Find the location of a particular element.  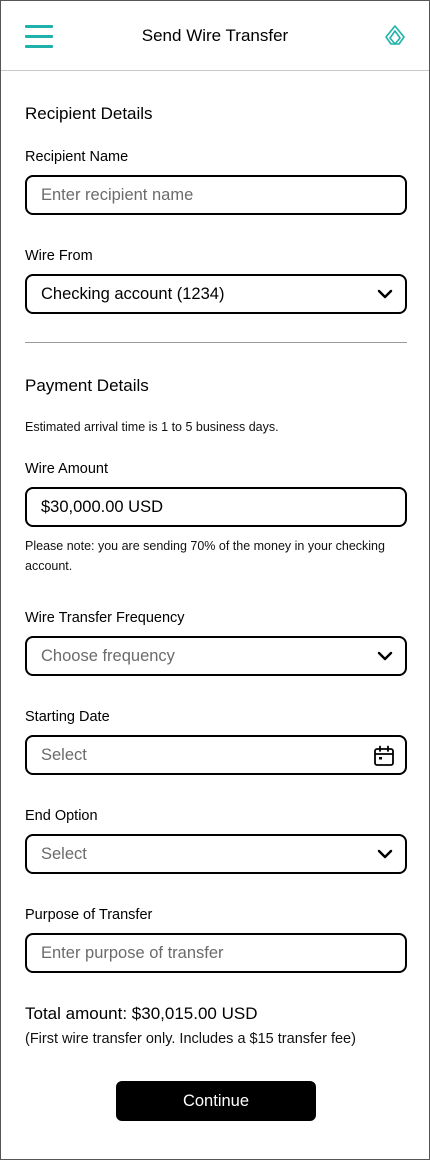

recipient-name-label: Recipient Name is located at coordinates (77, 157).